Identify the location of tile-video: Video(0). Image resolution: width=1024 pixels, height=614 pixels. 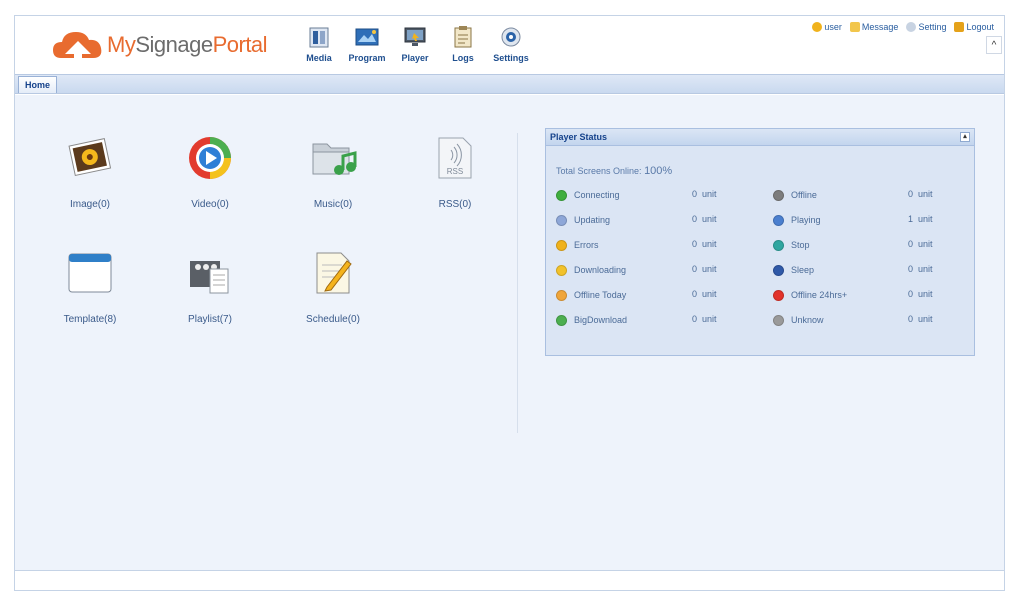
(210, 171).